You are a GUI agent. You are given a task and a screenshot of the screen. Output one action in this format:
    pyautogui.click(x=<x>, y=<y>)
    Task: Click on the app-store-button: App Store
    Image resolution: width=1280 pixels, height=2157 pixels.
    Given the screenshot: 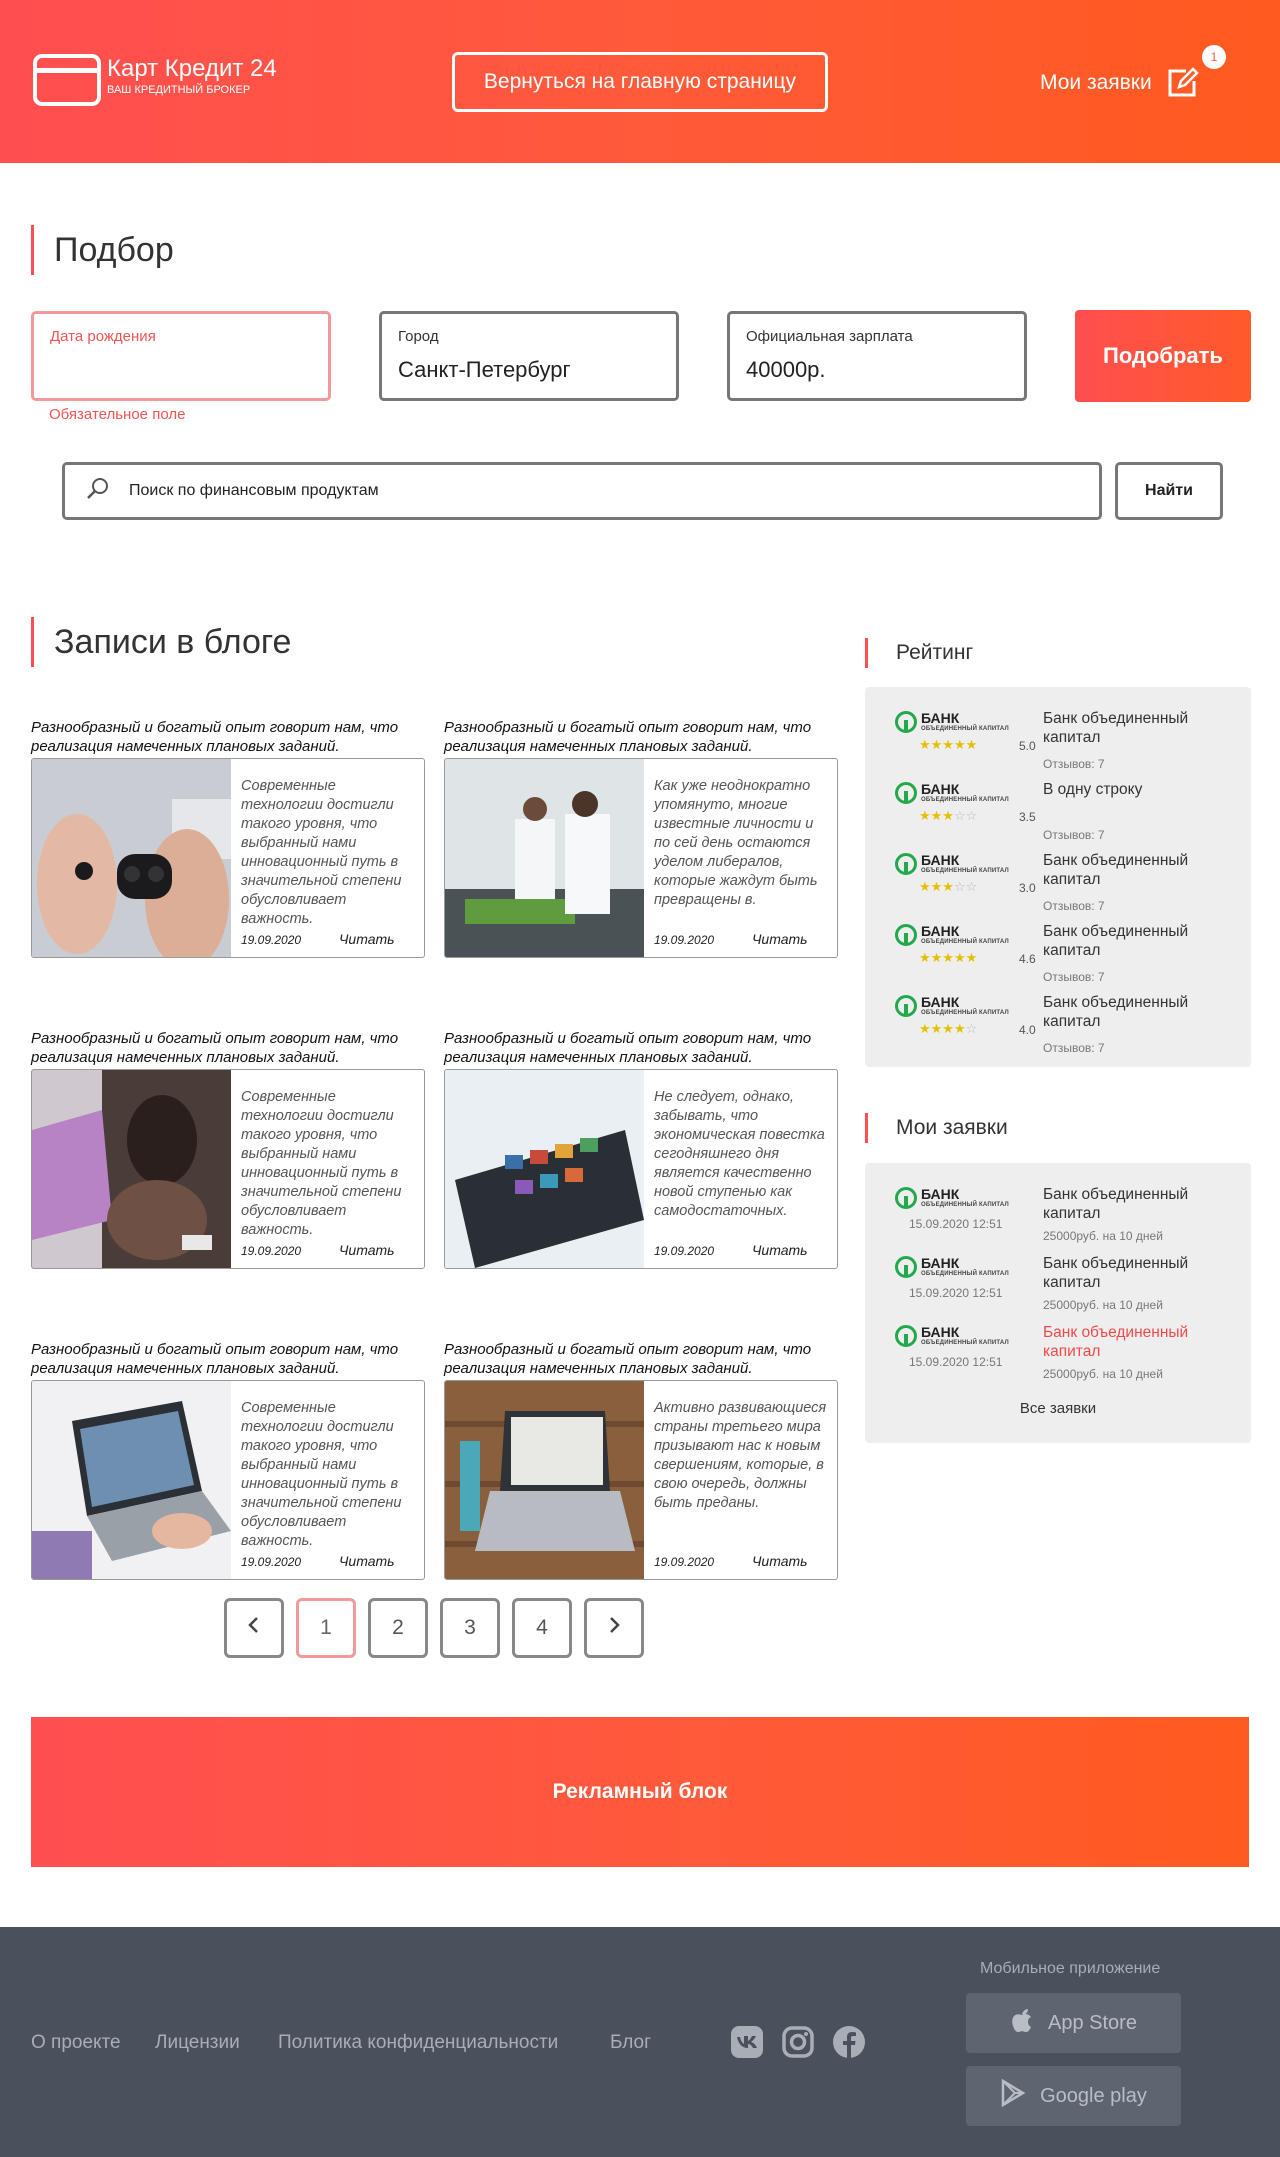 What is the action you would take?
    pyautogui.click(x=1073, y=2023)
    